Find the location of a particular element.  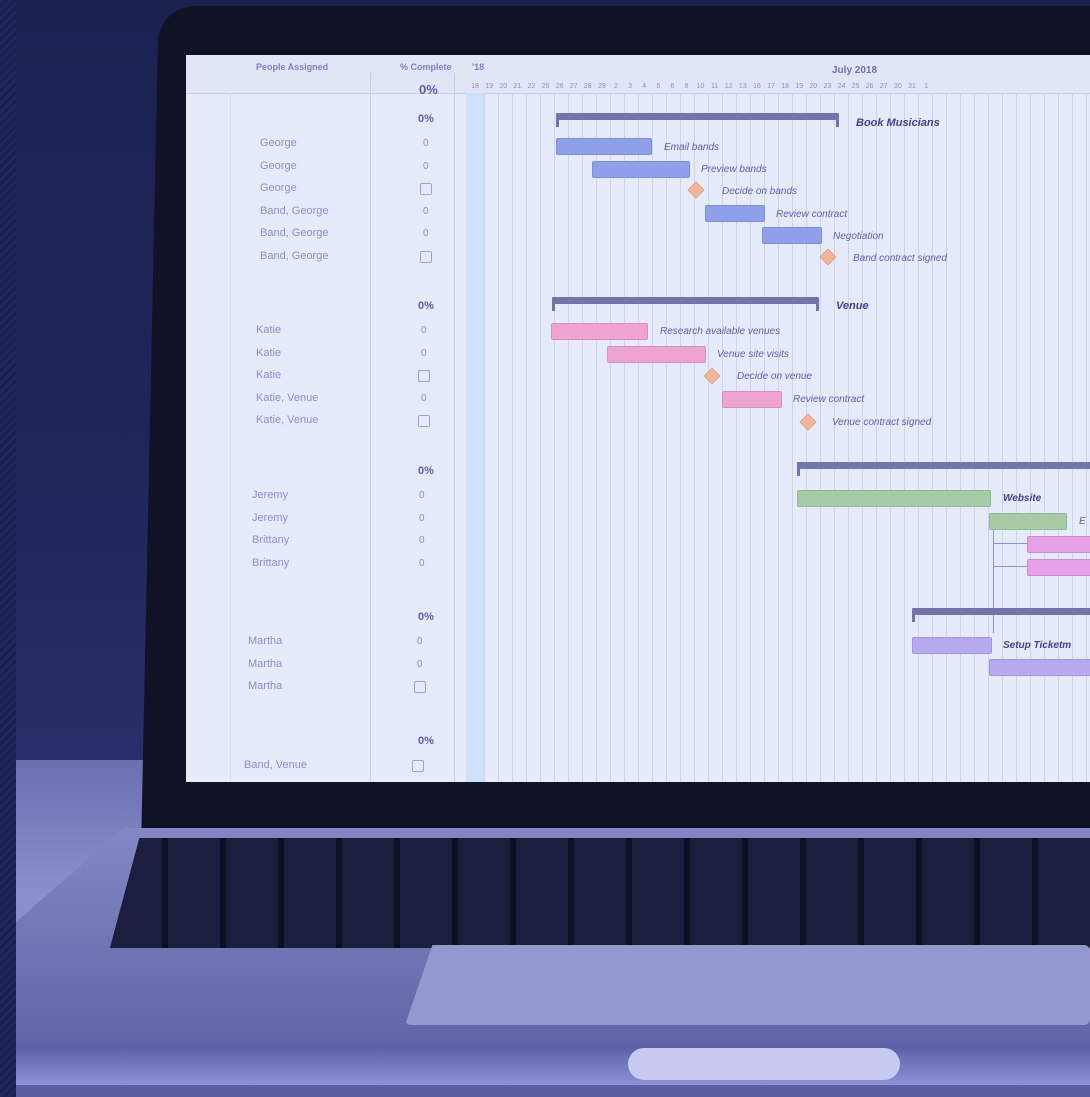

total-percent: 0% is located at coordinates (428, 89).